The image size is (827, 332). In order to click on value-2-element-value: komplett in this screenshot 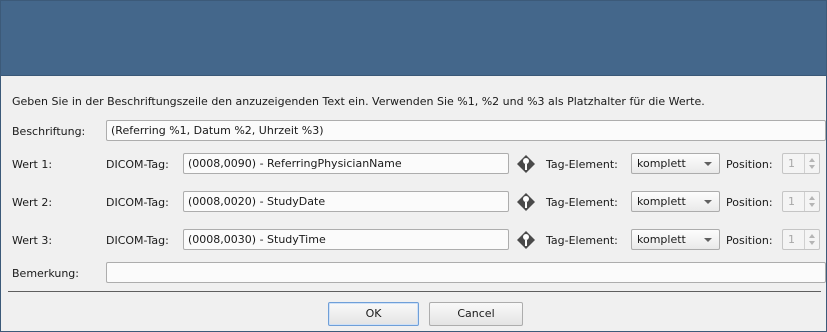, I will do `click(661, 201)`.